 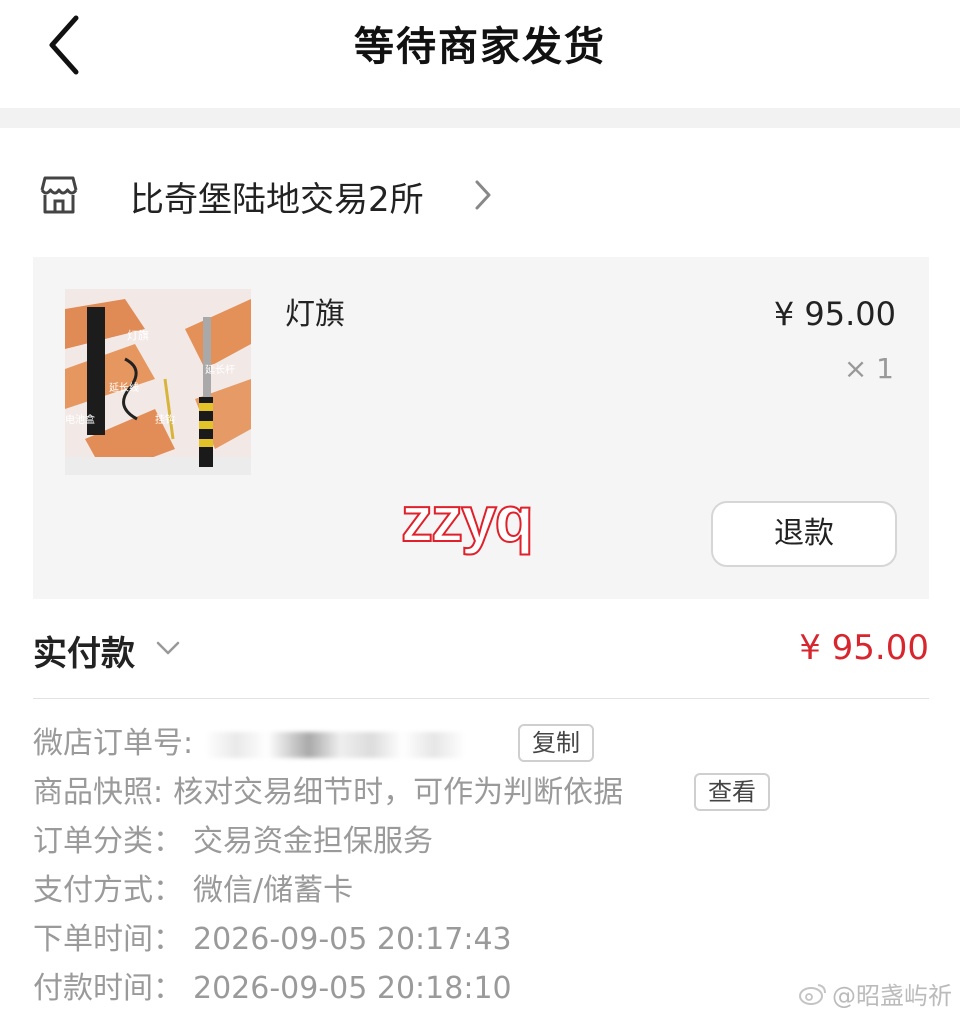 What do you see at coordinates (834, 314) in the screenshot?
I see `product-price: ¥ 95.00` at bounding box center [834, 314].